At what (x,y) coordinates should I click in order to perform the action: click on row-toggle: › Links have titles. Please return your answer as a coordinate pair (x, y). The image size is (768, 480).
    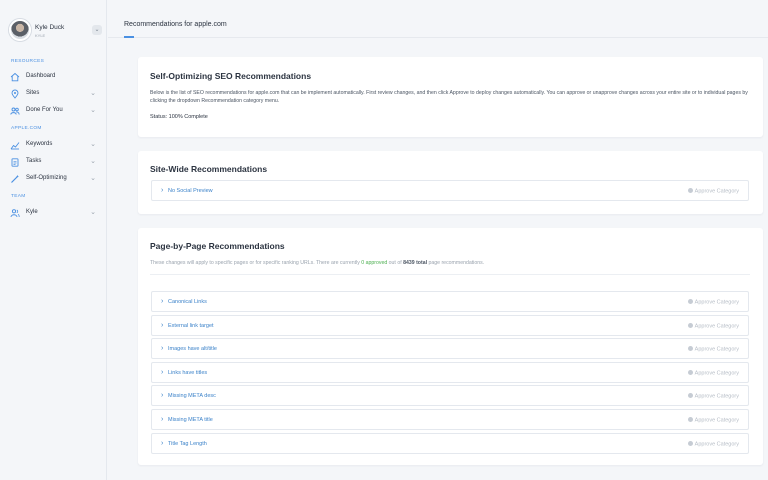
    Looking at the image, I should click on (184, 372).